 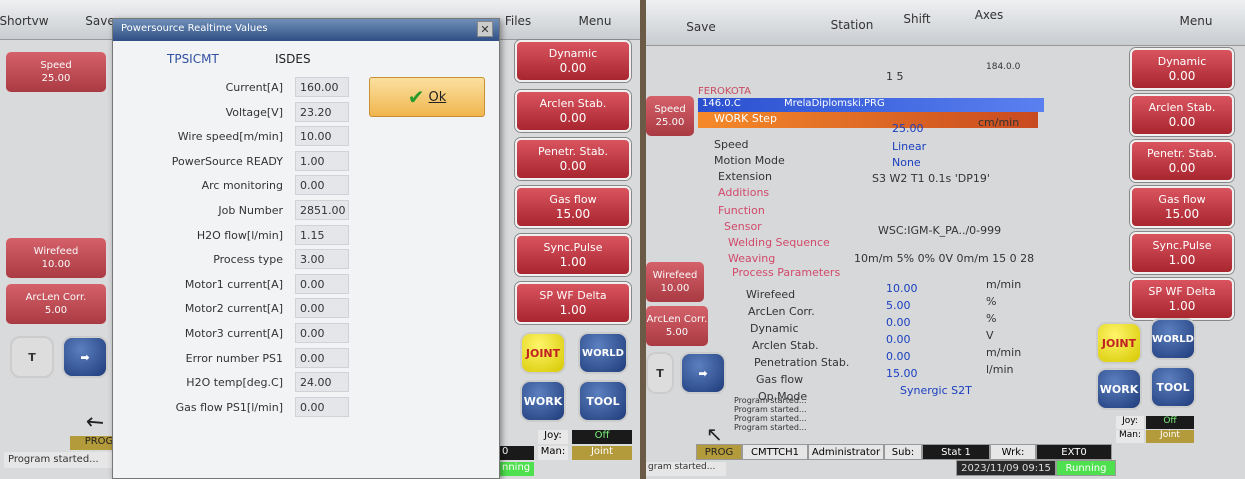 I want to click on counter: 1 5, so click(x=895, y=76).